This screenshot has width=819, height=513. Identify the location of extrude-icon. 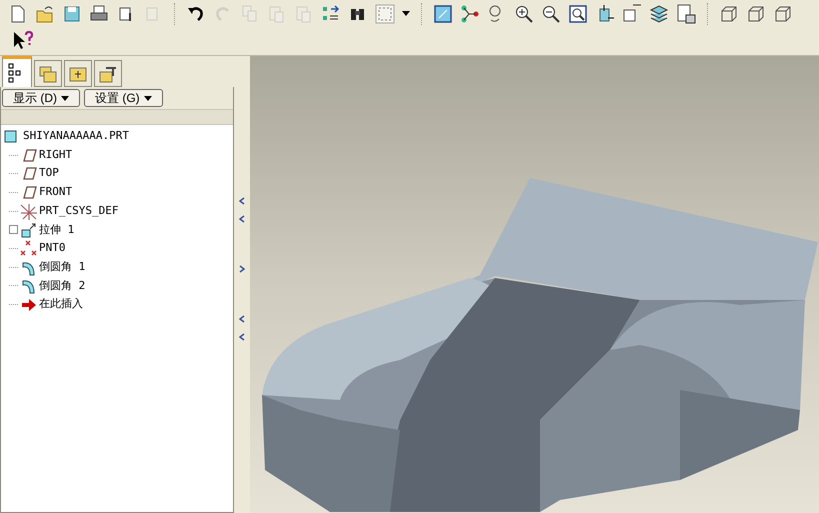
(28, 229).